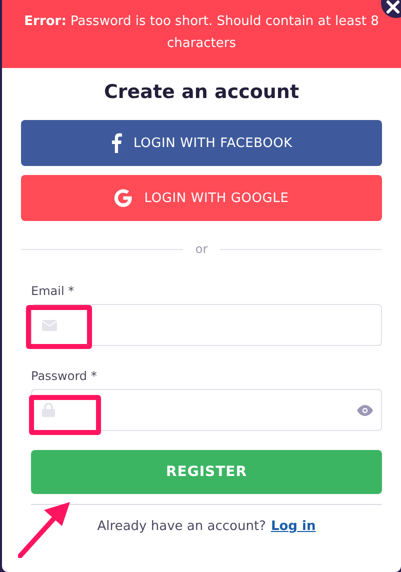 The height and width of the screenshot is (572, 401). I want to click on error-message: Error: Password is too short. Should contain at least 8 characters, so click(201, 34).